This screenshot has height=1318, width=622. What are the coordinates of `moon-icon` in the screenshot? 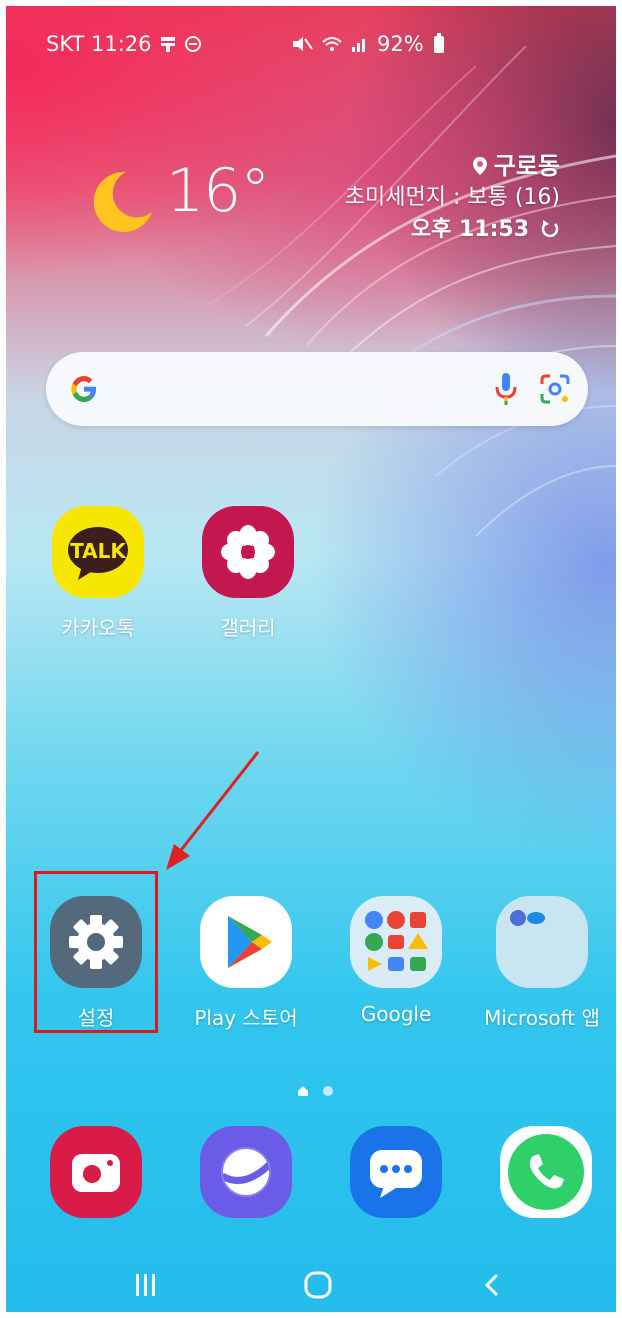 It's located at (122, 201).